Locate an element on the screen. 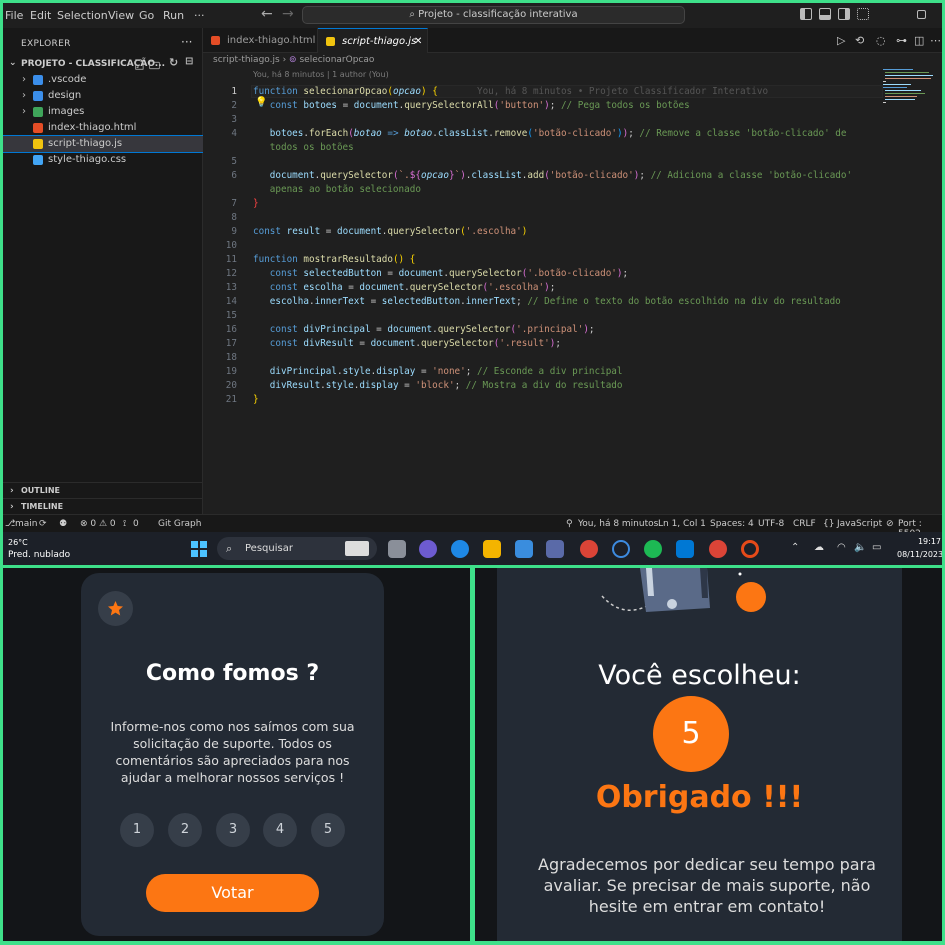  clock-date: 08/11/2023 is located at coordinates (919, 554).